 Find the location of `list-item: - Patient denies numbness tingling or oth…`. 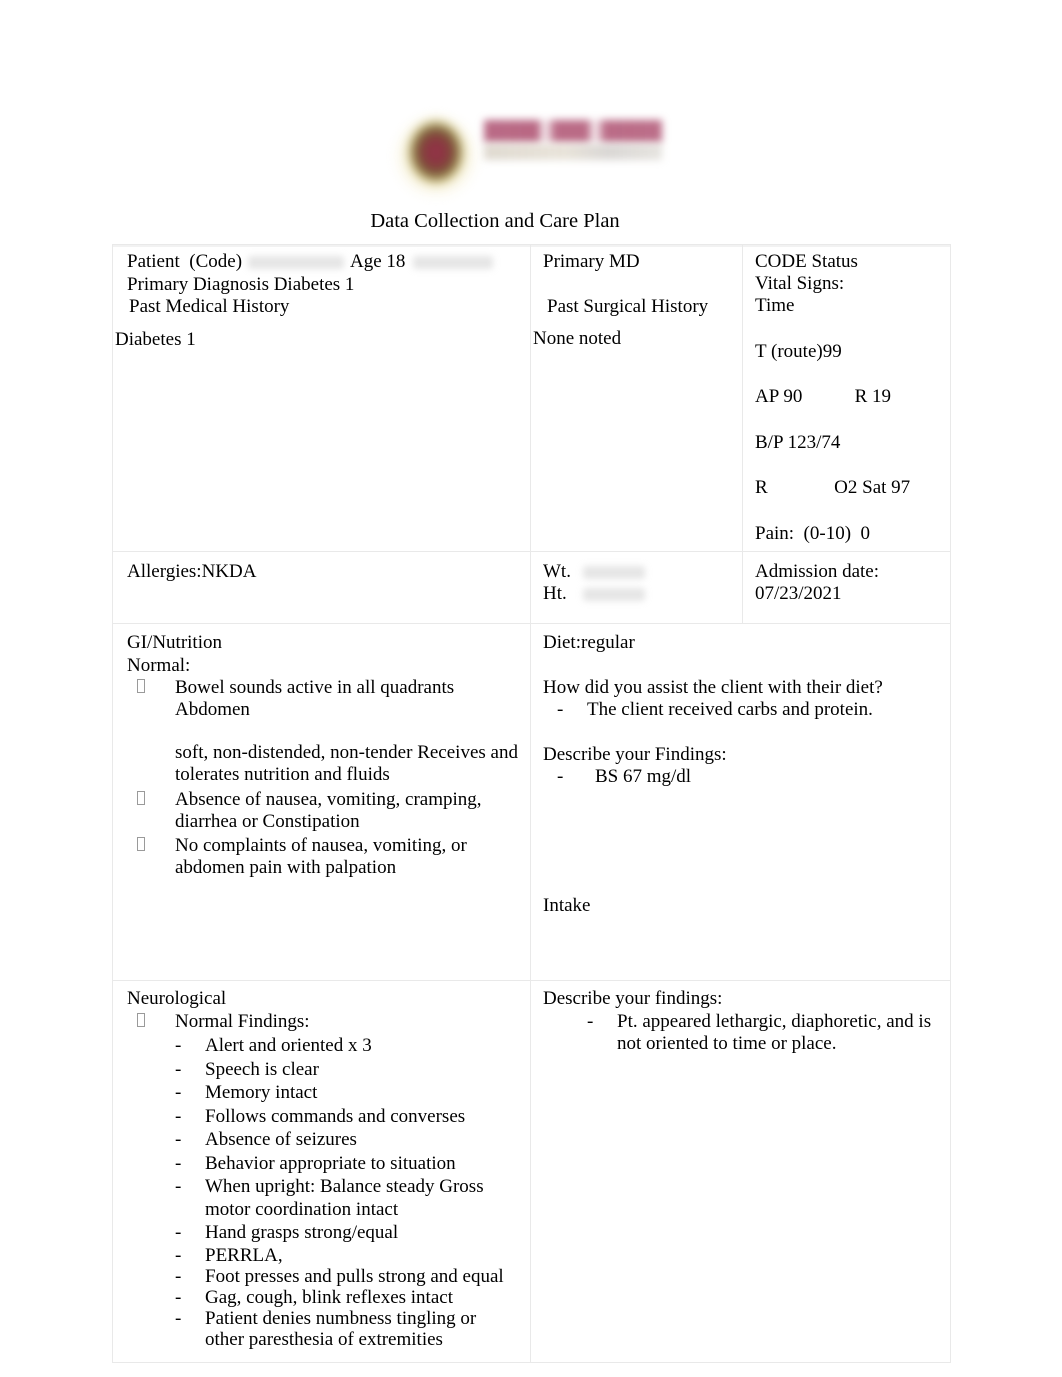

list-item: - Patient denies numbness tingling or oth… is located at coordinates (340, 1329).